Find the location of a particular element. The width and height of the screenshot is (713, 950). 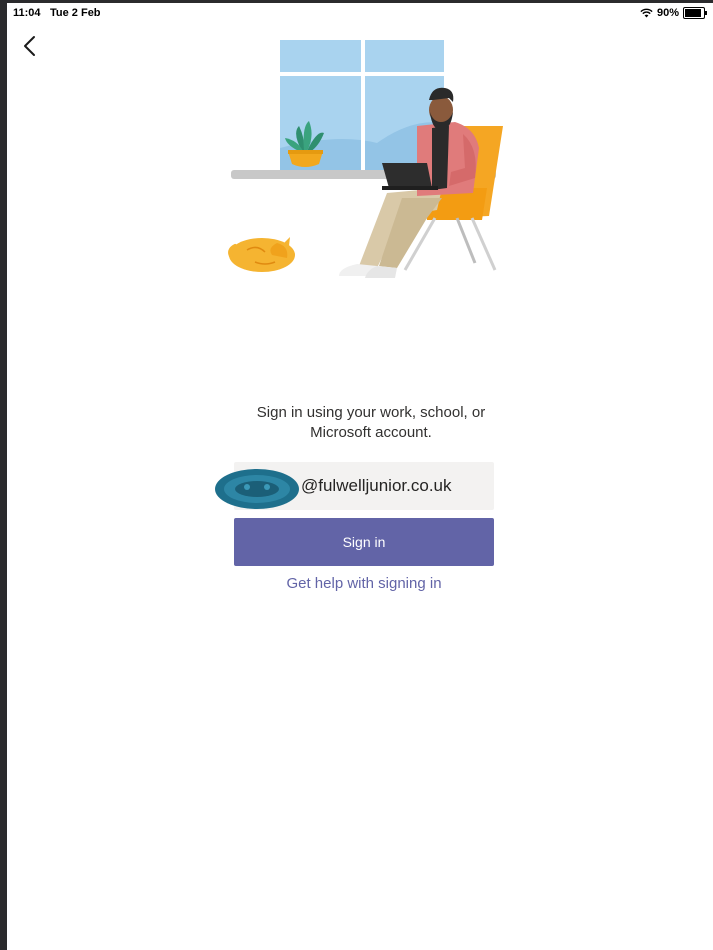

get-help-link: Get help with signing in is located at coordinates (364, 583).